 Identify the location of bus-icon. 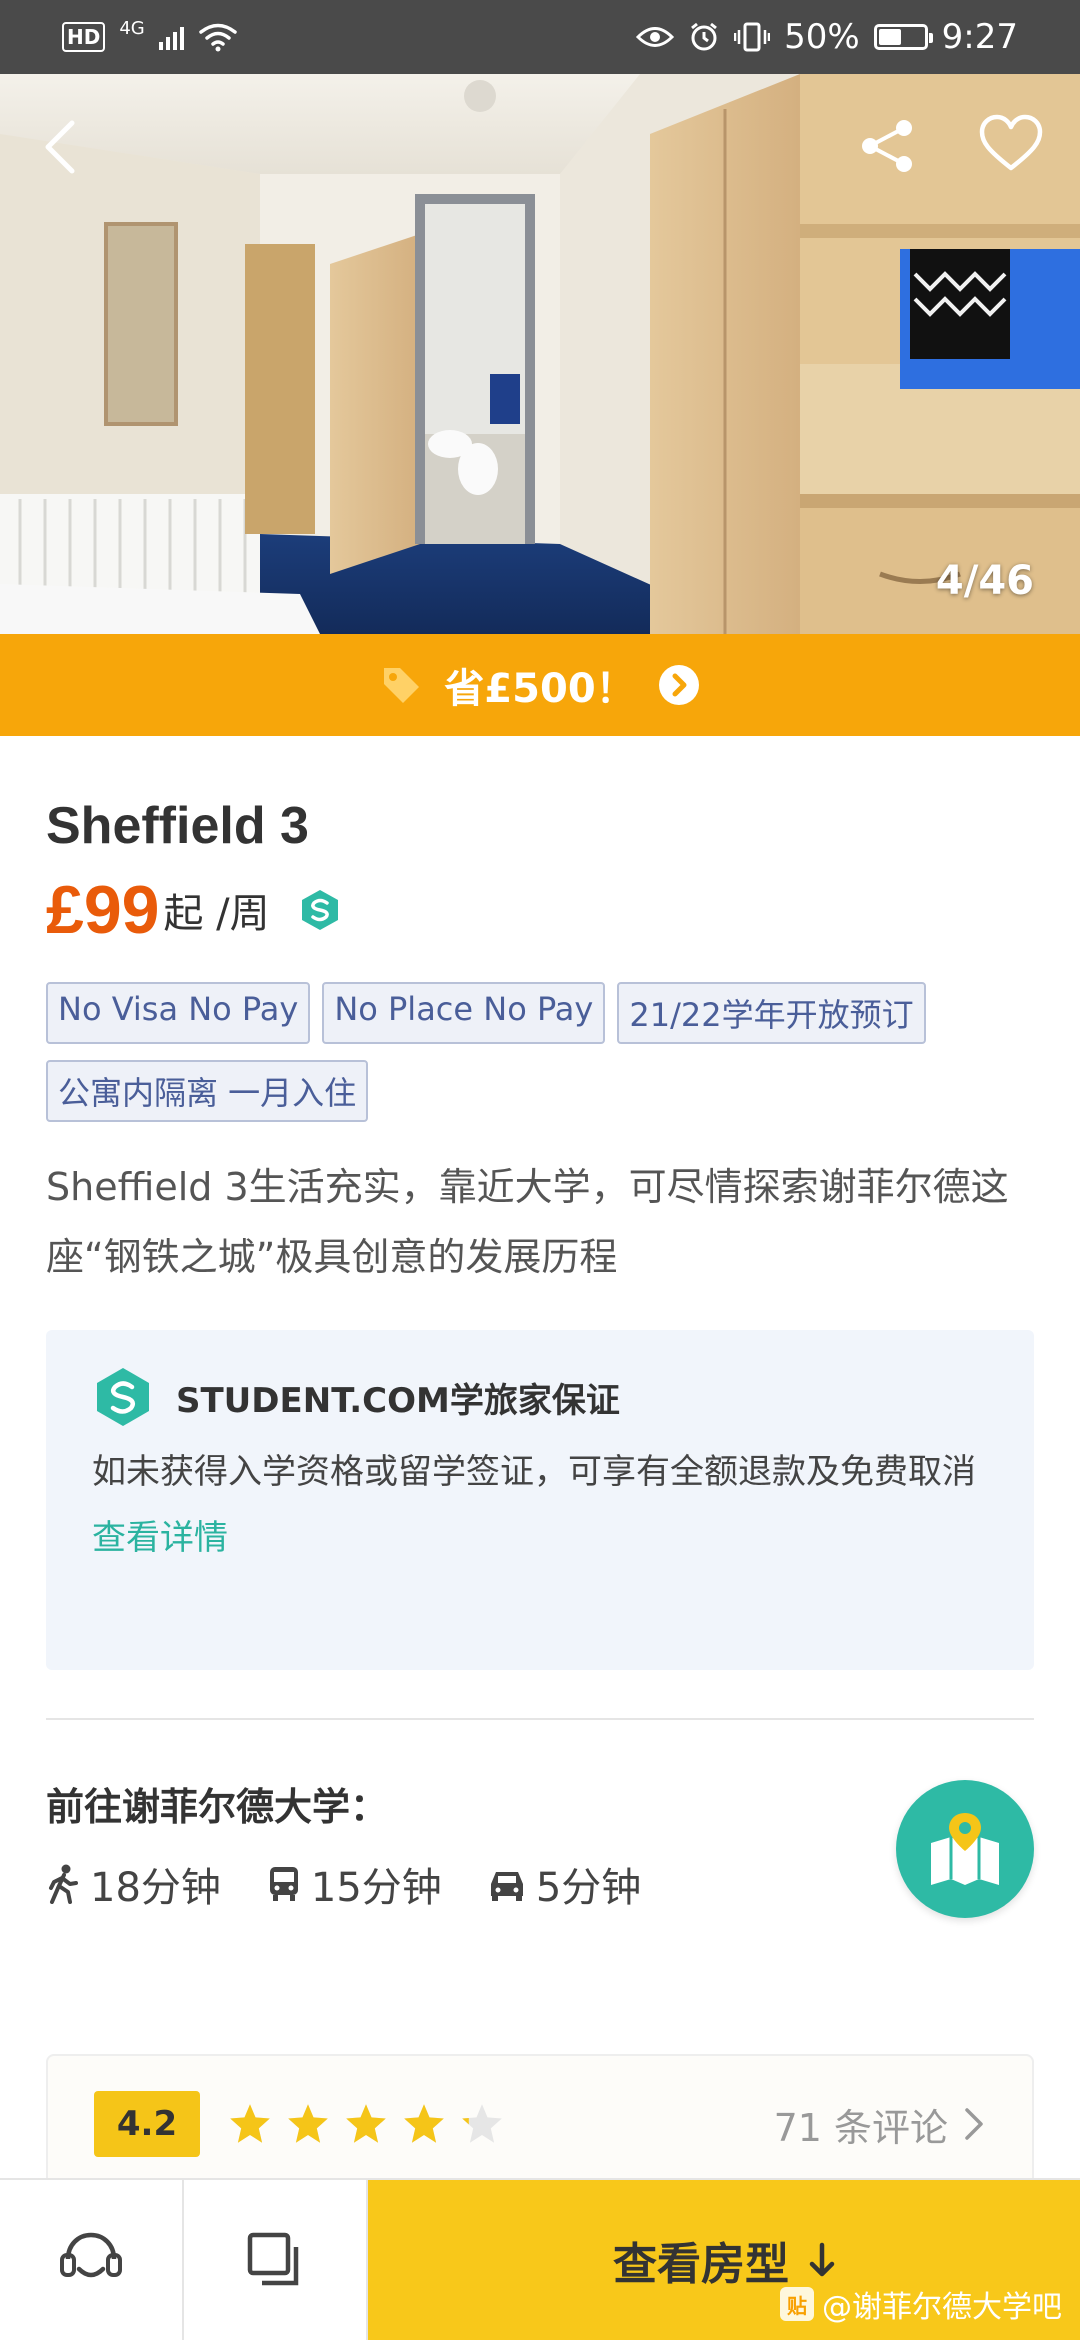
(283, 1884).